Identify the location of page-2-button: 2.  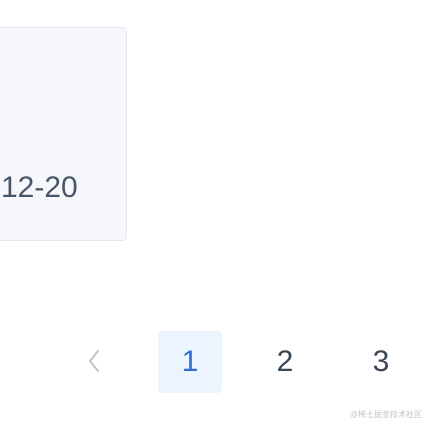
(285, 362).